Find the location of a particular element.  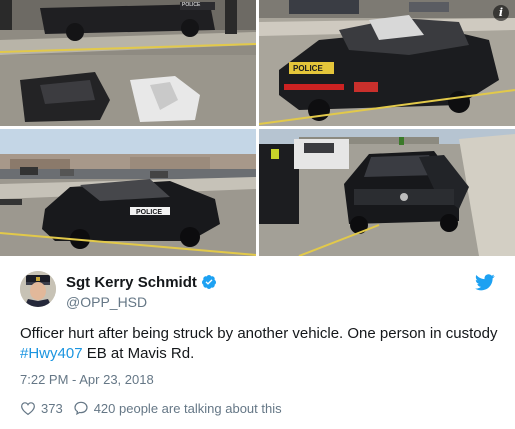

crash-photo-side-cruiser: POLICE is located at coordinates (128, 192).